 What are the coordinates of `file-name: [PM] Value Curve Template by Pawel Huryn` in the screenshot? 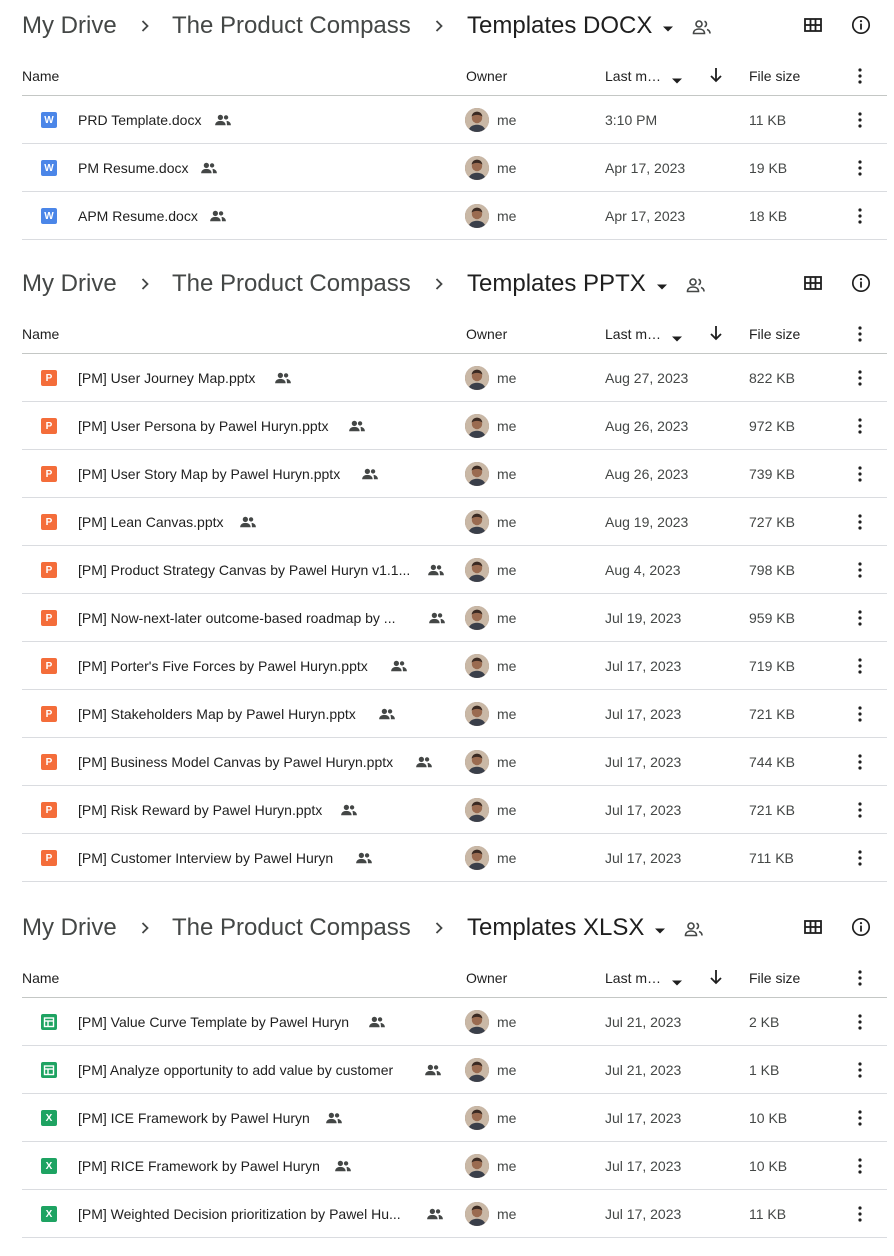 It's located at (213, 1022).